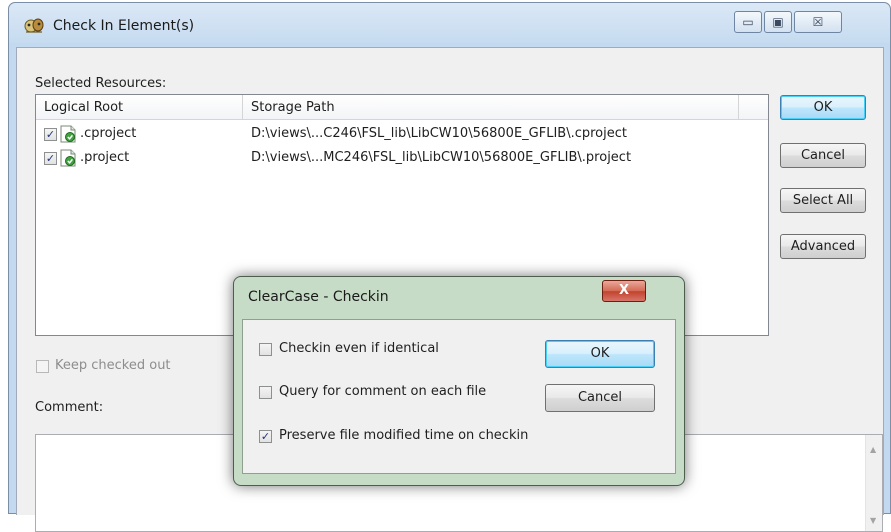  I want to click on checkin-dialog-close-button: X, so click(624, 291).